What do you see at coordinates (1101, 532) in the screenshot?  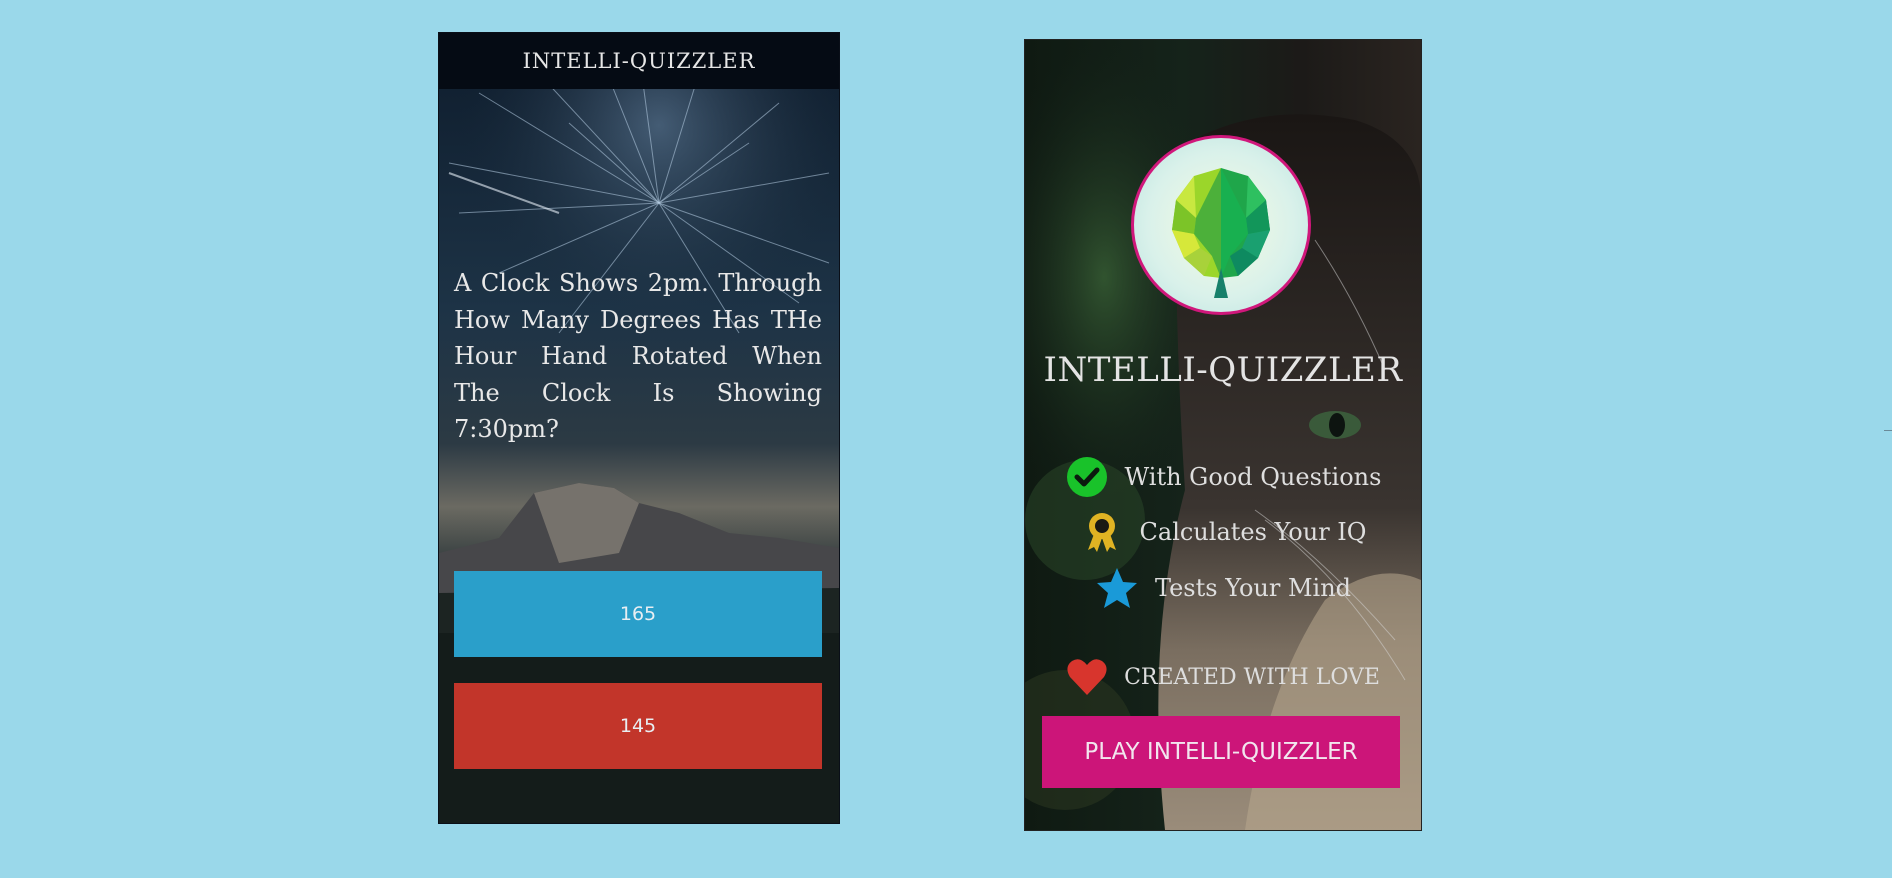 I see `award-ribbon-icon` at bounding box center [1101, 532].